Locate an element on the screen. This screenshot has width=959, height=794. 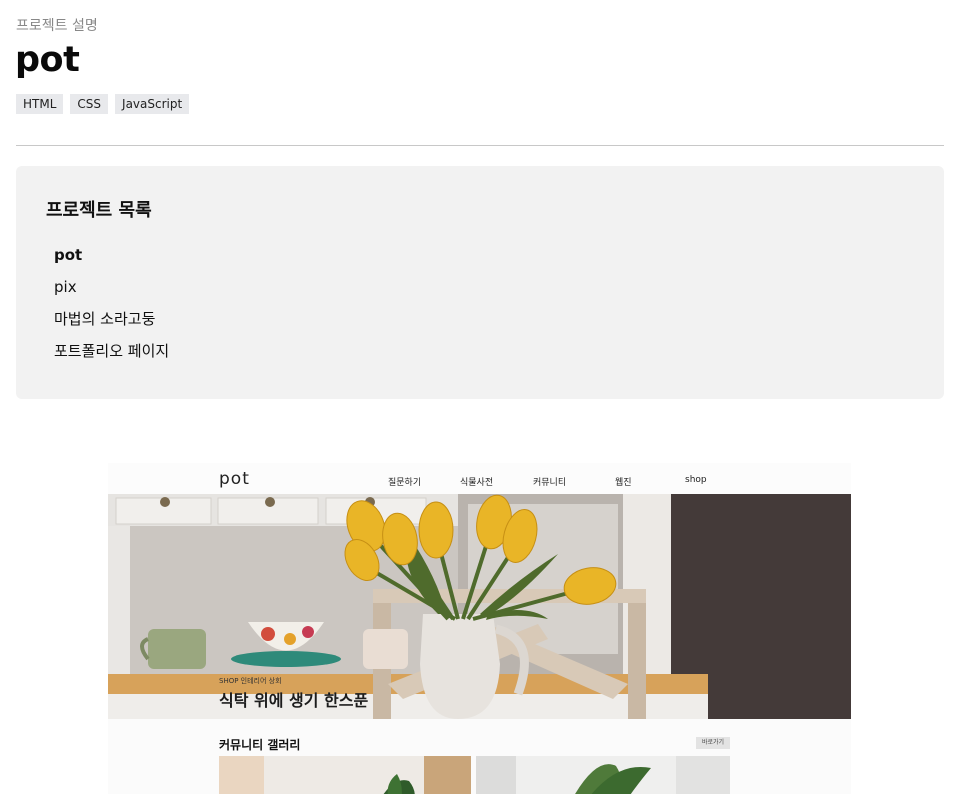
project-list-title: 프로젝트 목록 is located at coordinates (99, 210).